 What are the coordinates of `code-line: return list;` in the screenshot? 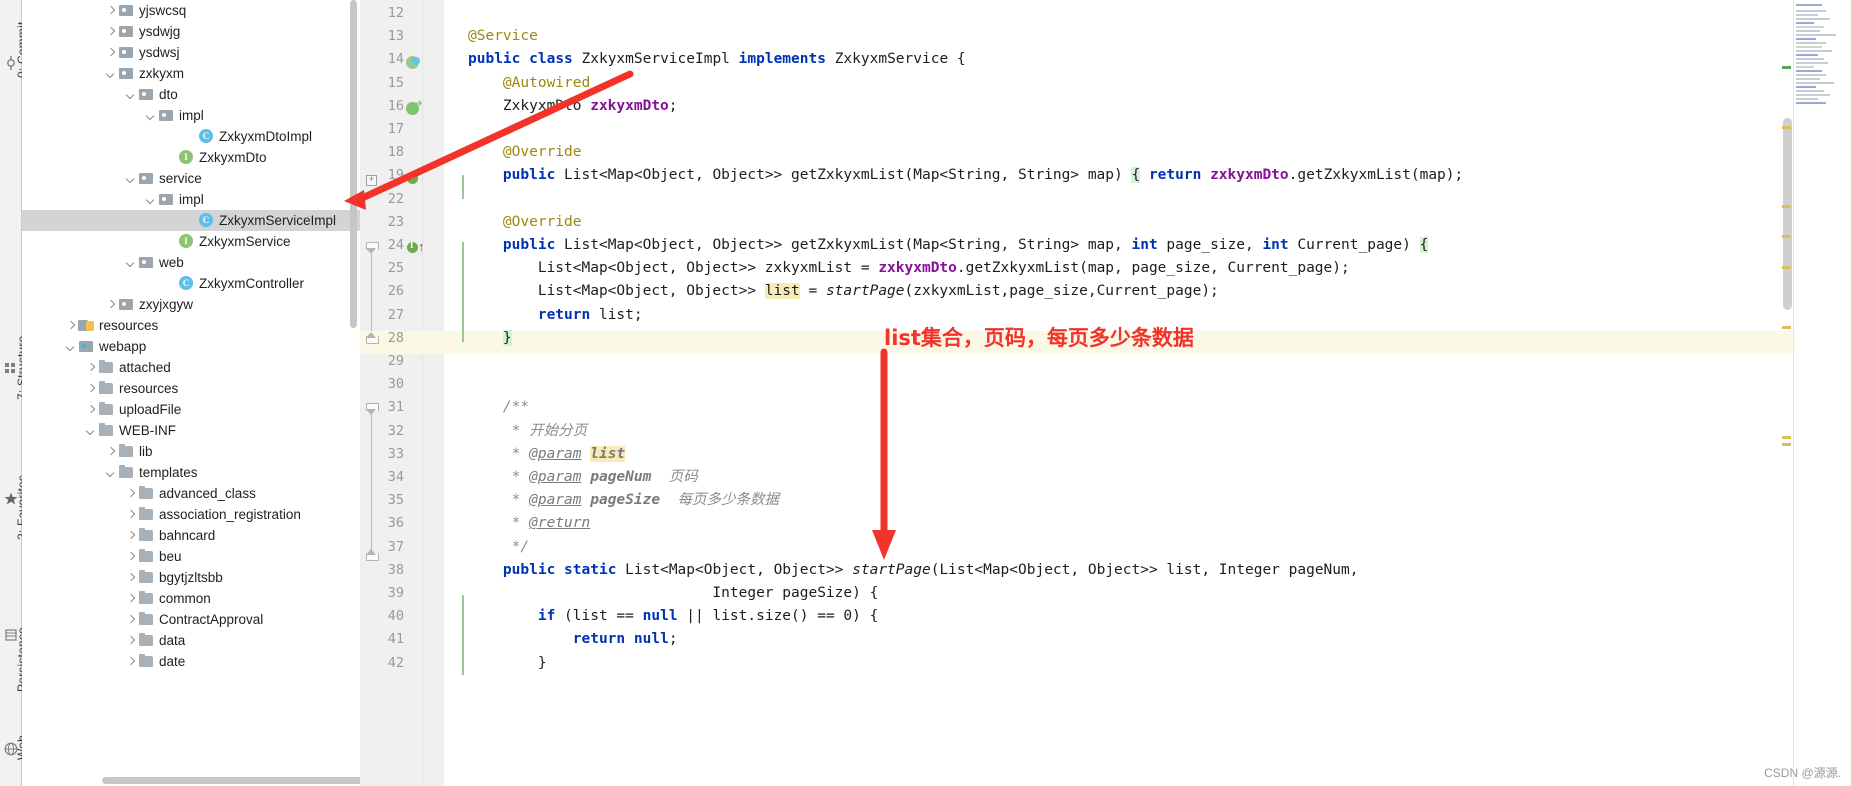 It's located at (555, 315).